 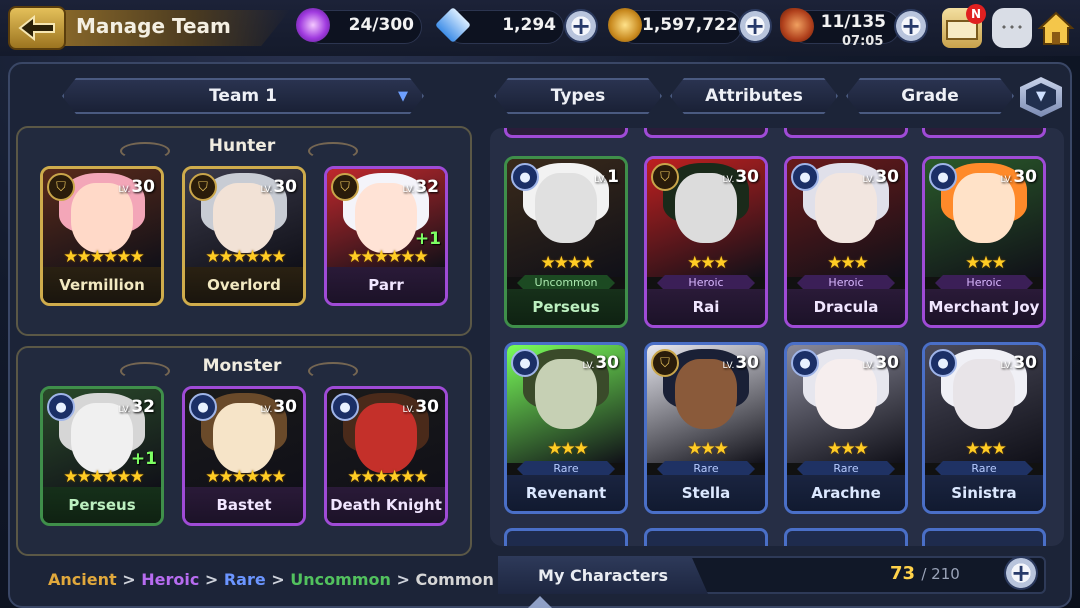 I want to click on filter-label: Attributes, so click(x=754, y=96).